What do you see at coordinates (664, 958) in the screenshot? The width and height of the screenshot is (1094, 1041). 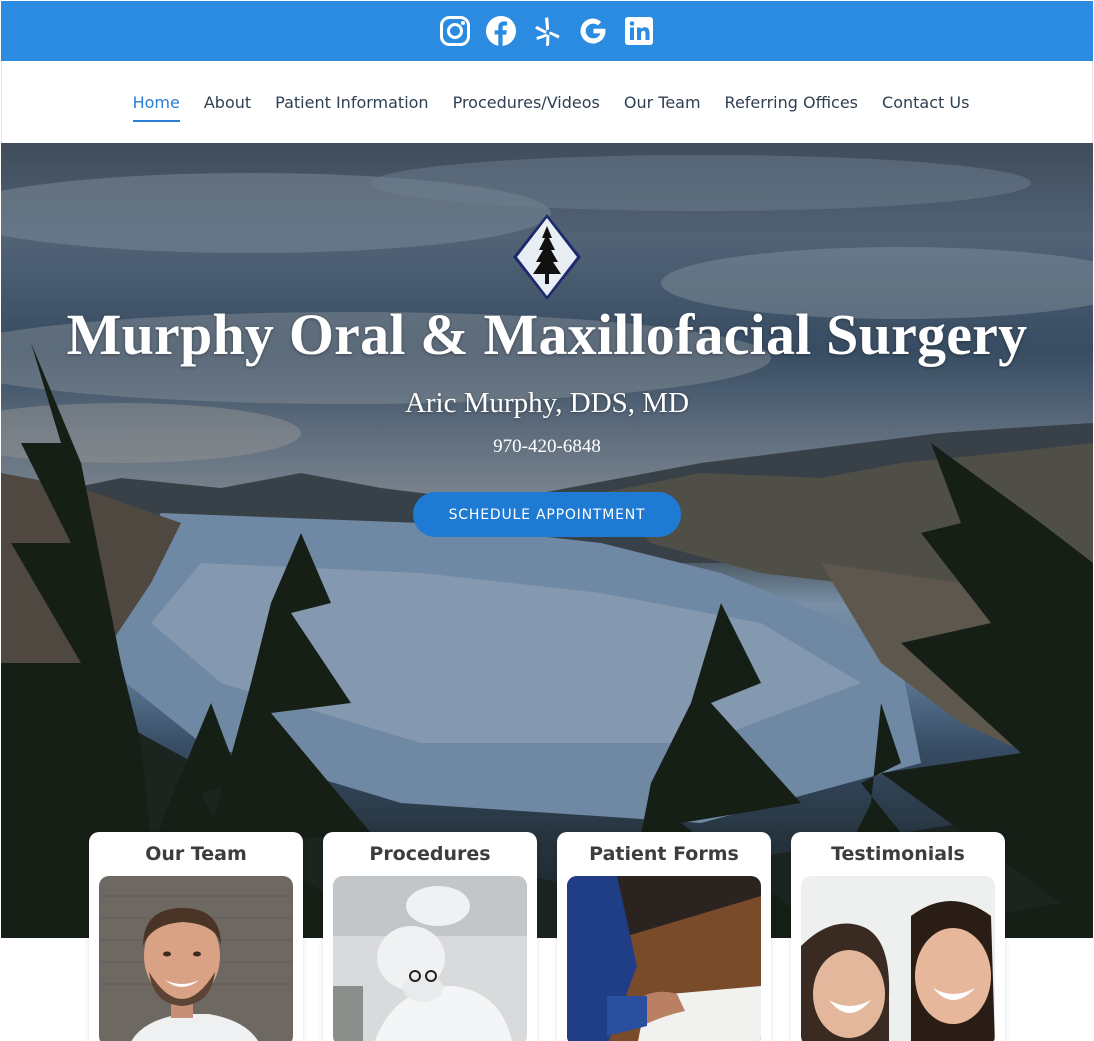 I see `signing-paperwork-photo` at bounding box center [664, 958].